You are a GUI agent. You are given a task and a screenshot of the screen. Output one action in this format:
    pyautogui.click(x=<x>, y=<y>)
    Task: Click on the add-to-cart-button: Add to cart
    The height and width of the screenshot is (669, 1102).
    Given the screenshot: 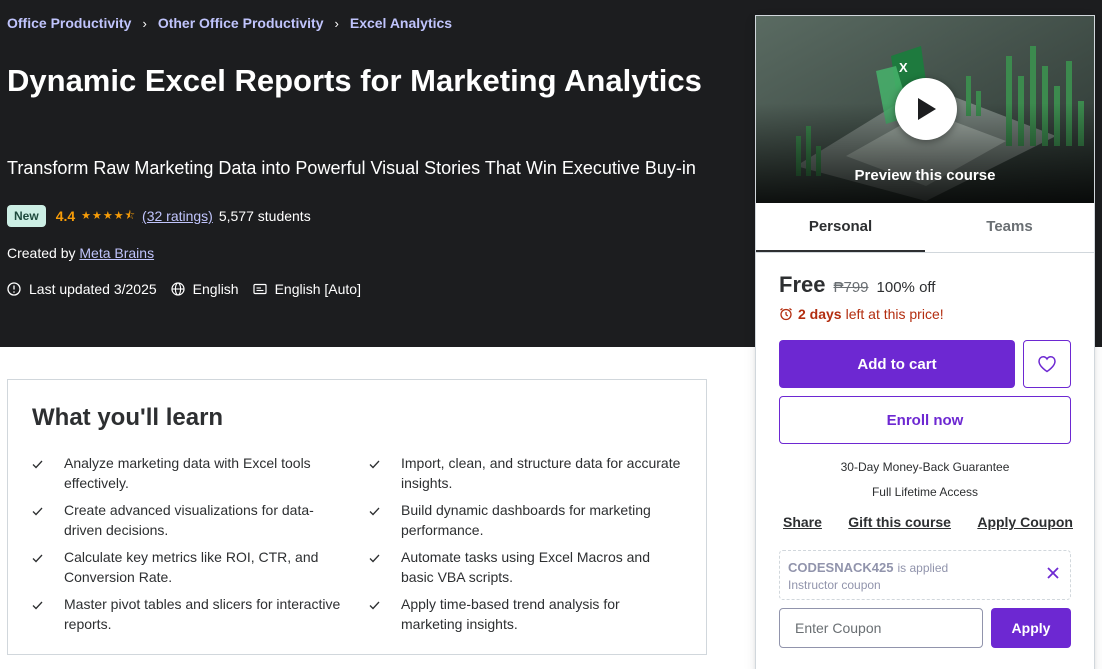 What is the action you would take?
    pyautogui.click(x=897, y=364)
    